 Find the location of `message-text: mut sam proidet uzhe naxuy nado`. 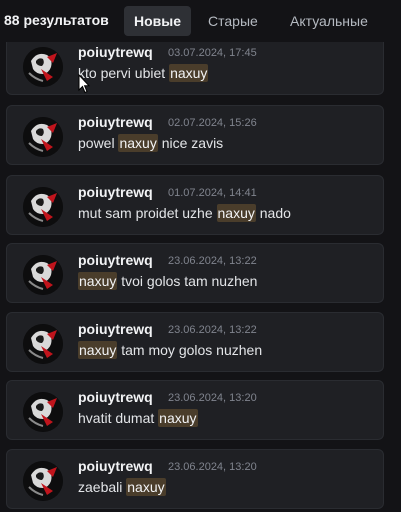

message-text: mut sam proidet uzhe naxuy nado is located at coordinates (184, 213).